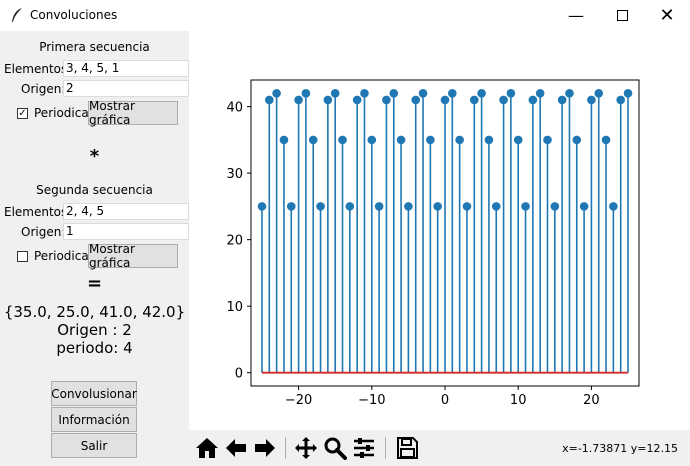 This screenshot has width=690, height=466. What do you see at coordinates (22, 256) in the screenshot?
I see `second-periodic-checkbox` at bounding box center [22, 256].